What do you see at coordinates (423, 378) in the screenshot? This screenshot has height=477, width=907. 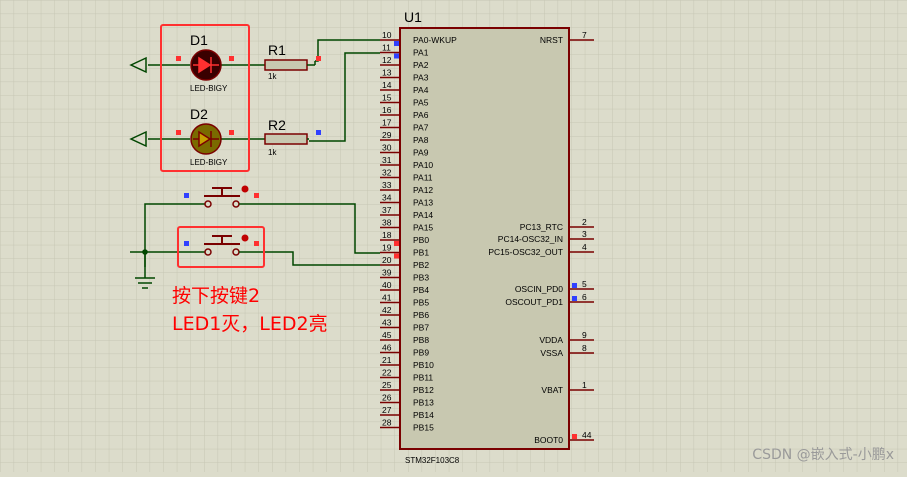 I see `mcu-pin-name: PB11` at bounding box center [423, 378].